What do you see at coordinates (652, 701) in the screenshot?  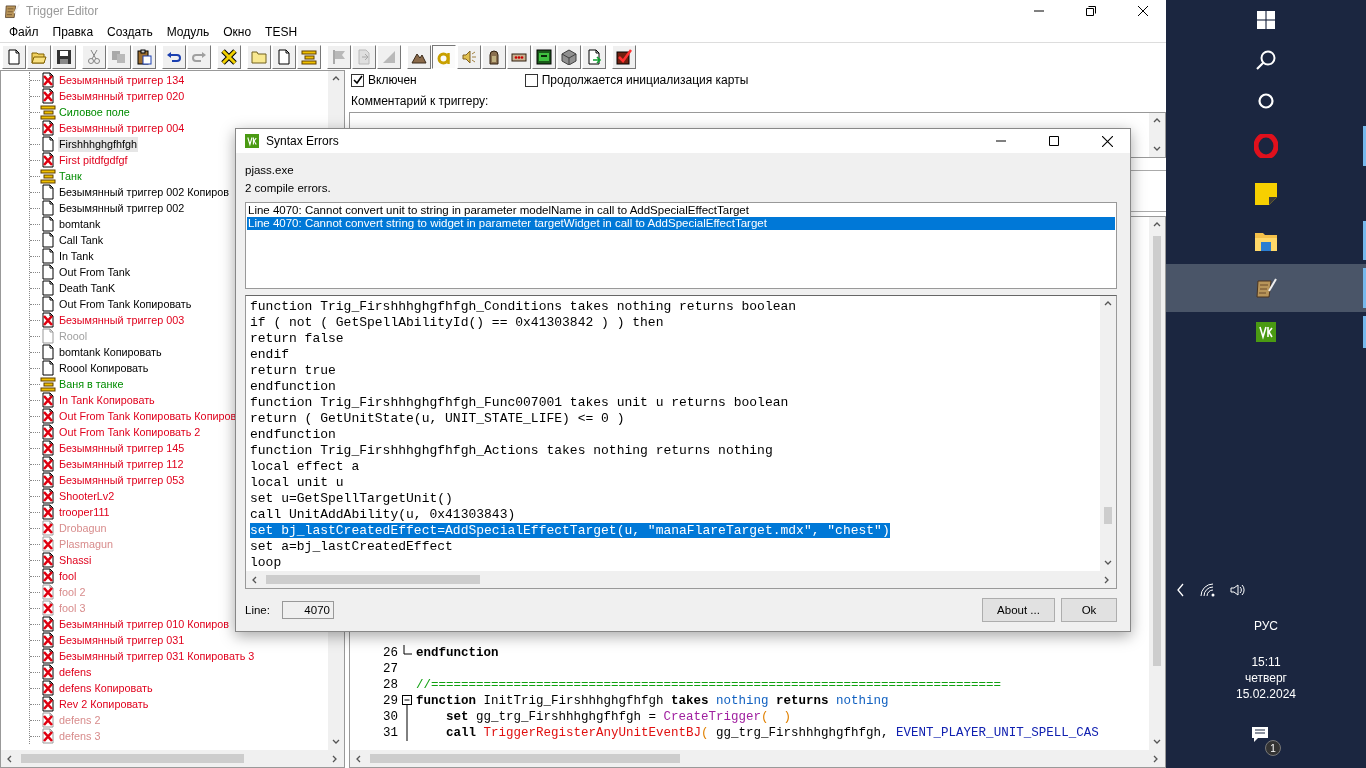 I see `code-line: function InitTrig_Firshhhghgfhfgh takes nothing returns nothing` at bounding box center [652, 701].